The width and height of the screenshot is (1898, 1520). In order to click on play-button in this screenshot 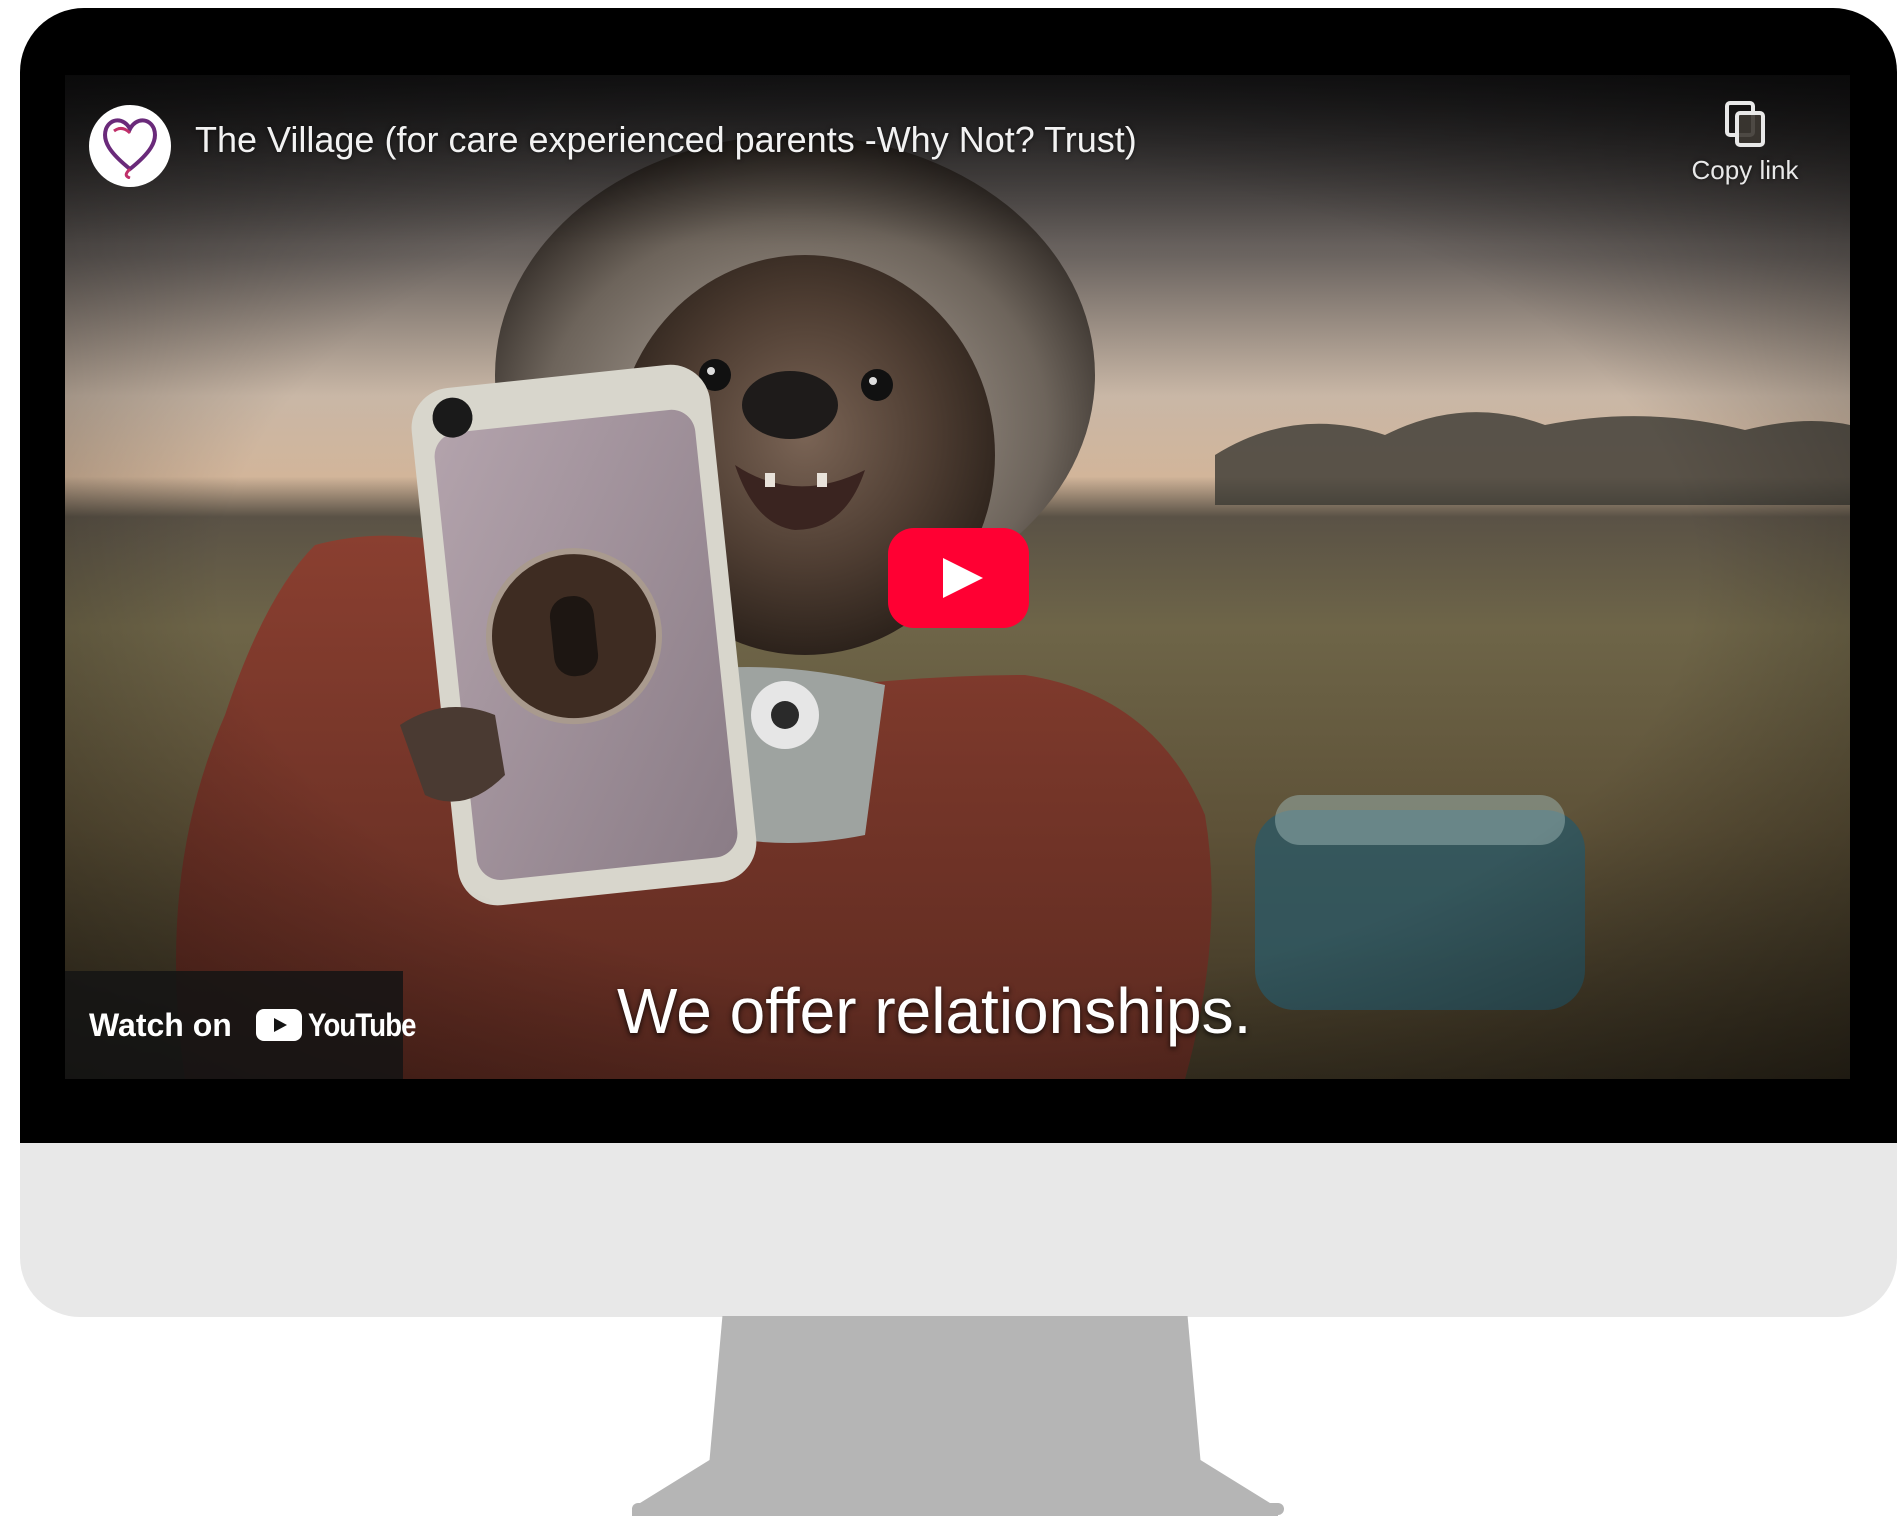, I will do `click(958, 578)`.